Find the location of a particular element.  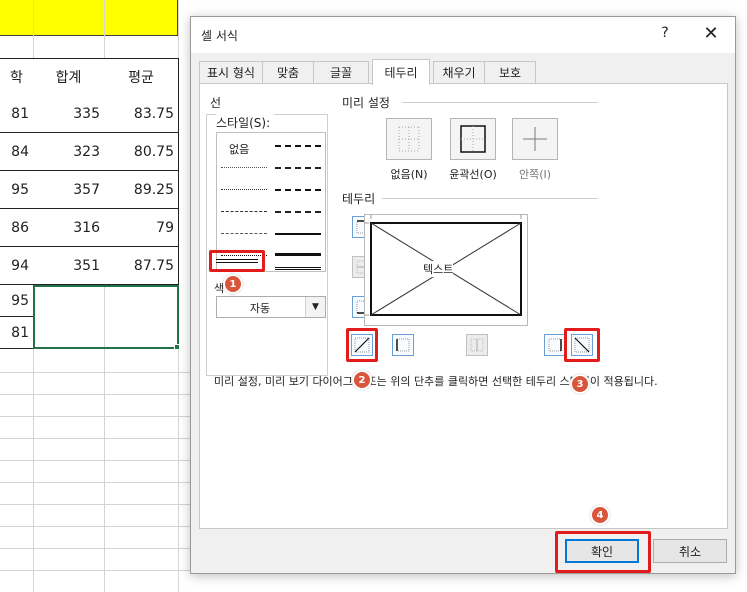

table-cell: 323 is located at coordinates (69, 152).